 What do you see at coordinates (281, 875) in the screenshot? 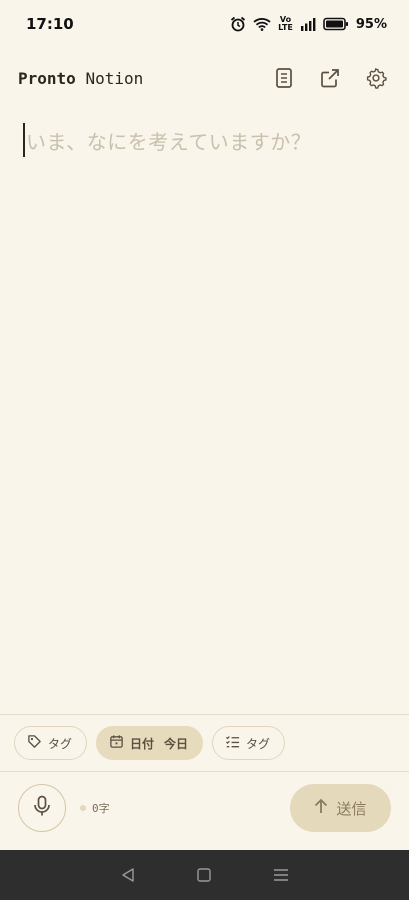
I see `menu-icon` at bounding box center [281, 875].